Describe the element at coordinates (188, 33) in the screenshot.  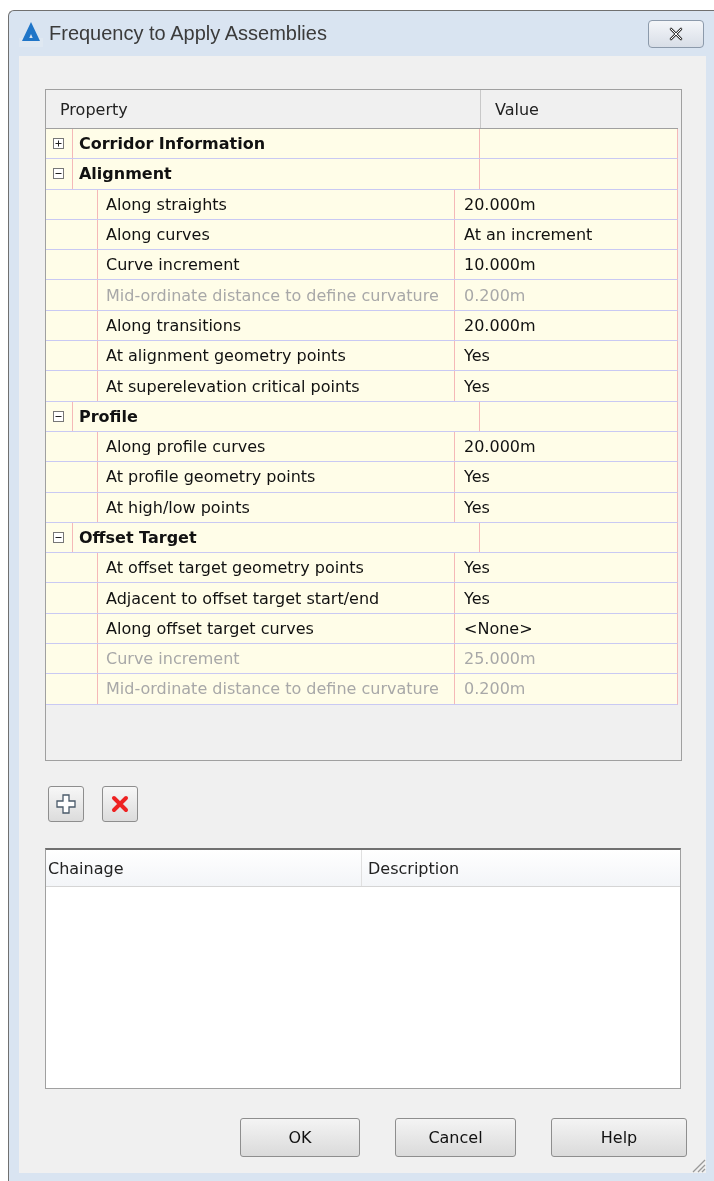
I see `window-title: Frequency to Apply Assemblies` at that location.